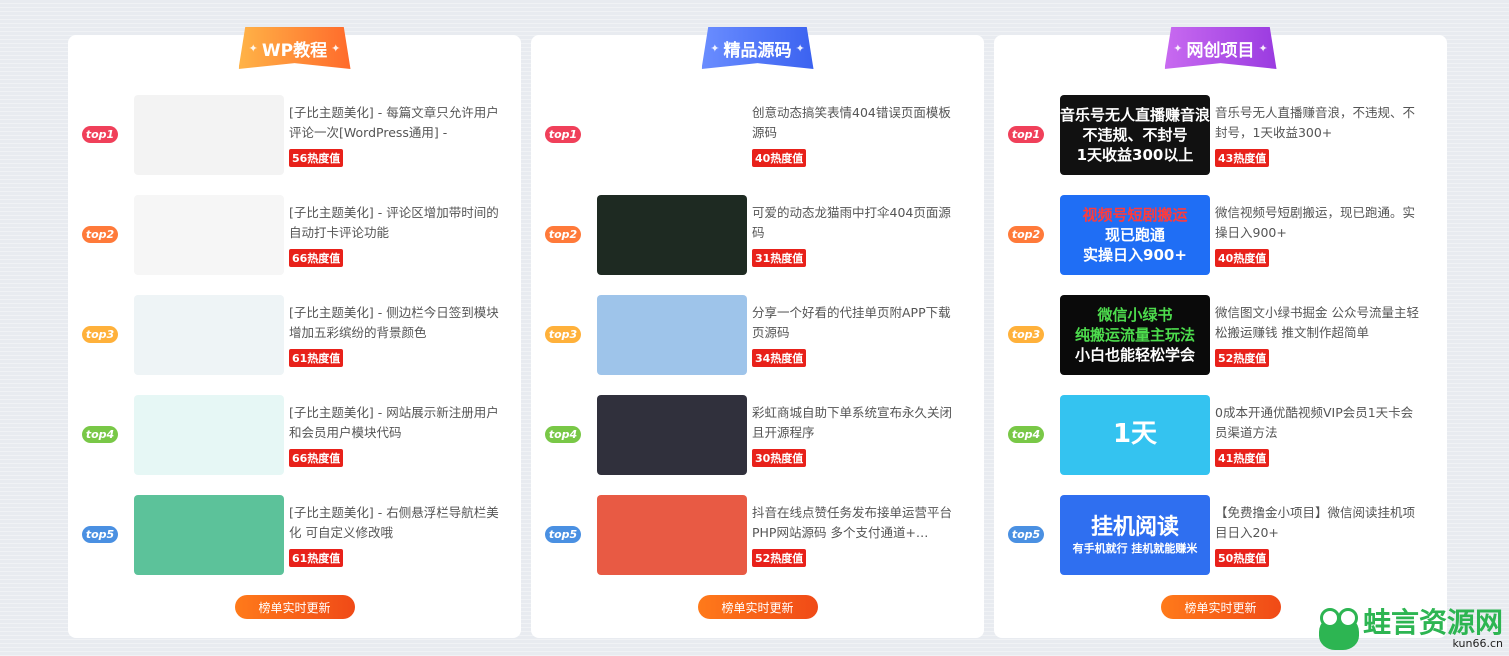 This screenshot has width=1509, height=656. Describe the element at coordinates (563, 134) in the screenshot. I see `rank-badge: top1` at that location.